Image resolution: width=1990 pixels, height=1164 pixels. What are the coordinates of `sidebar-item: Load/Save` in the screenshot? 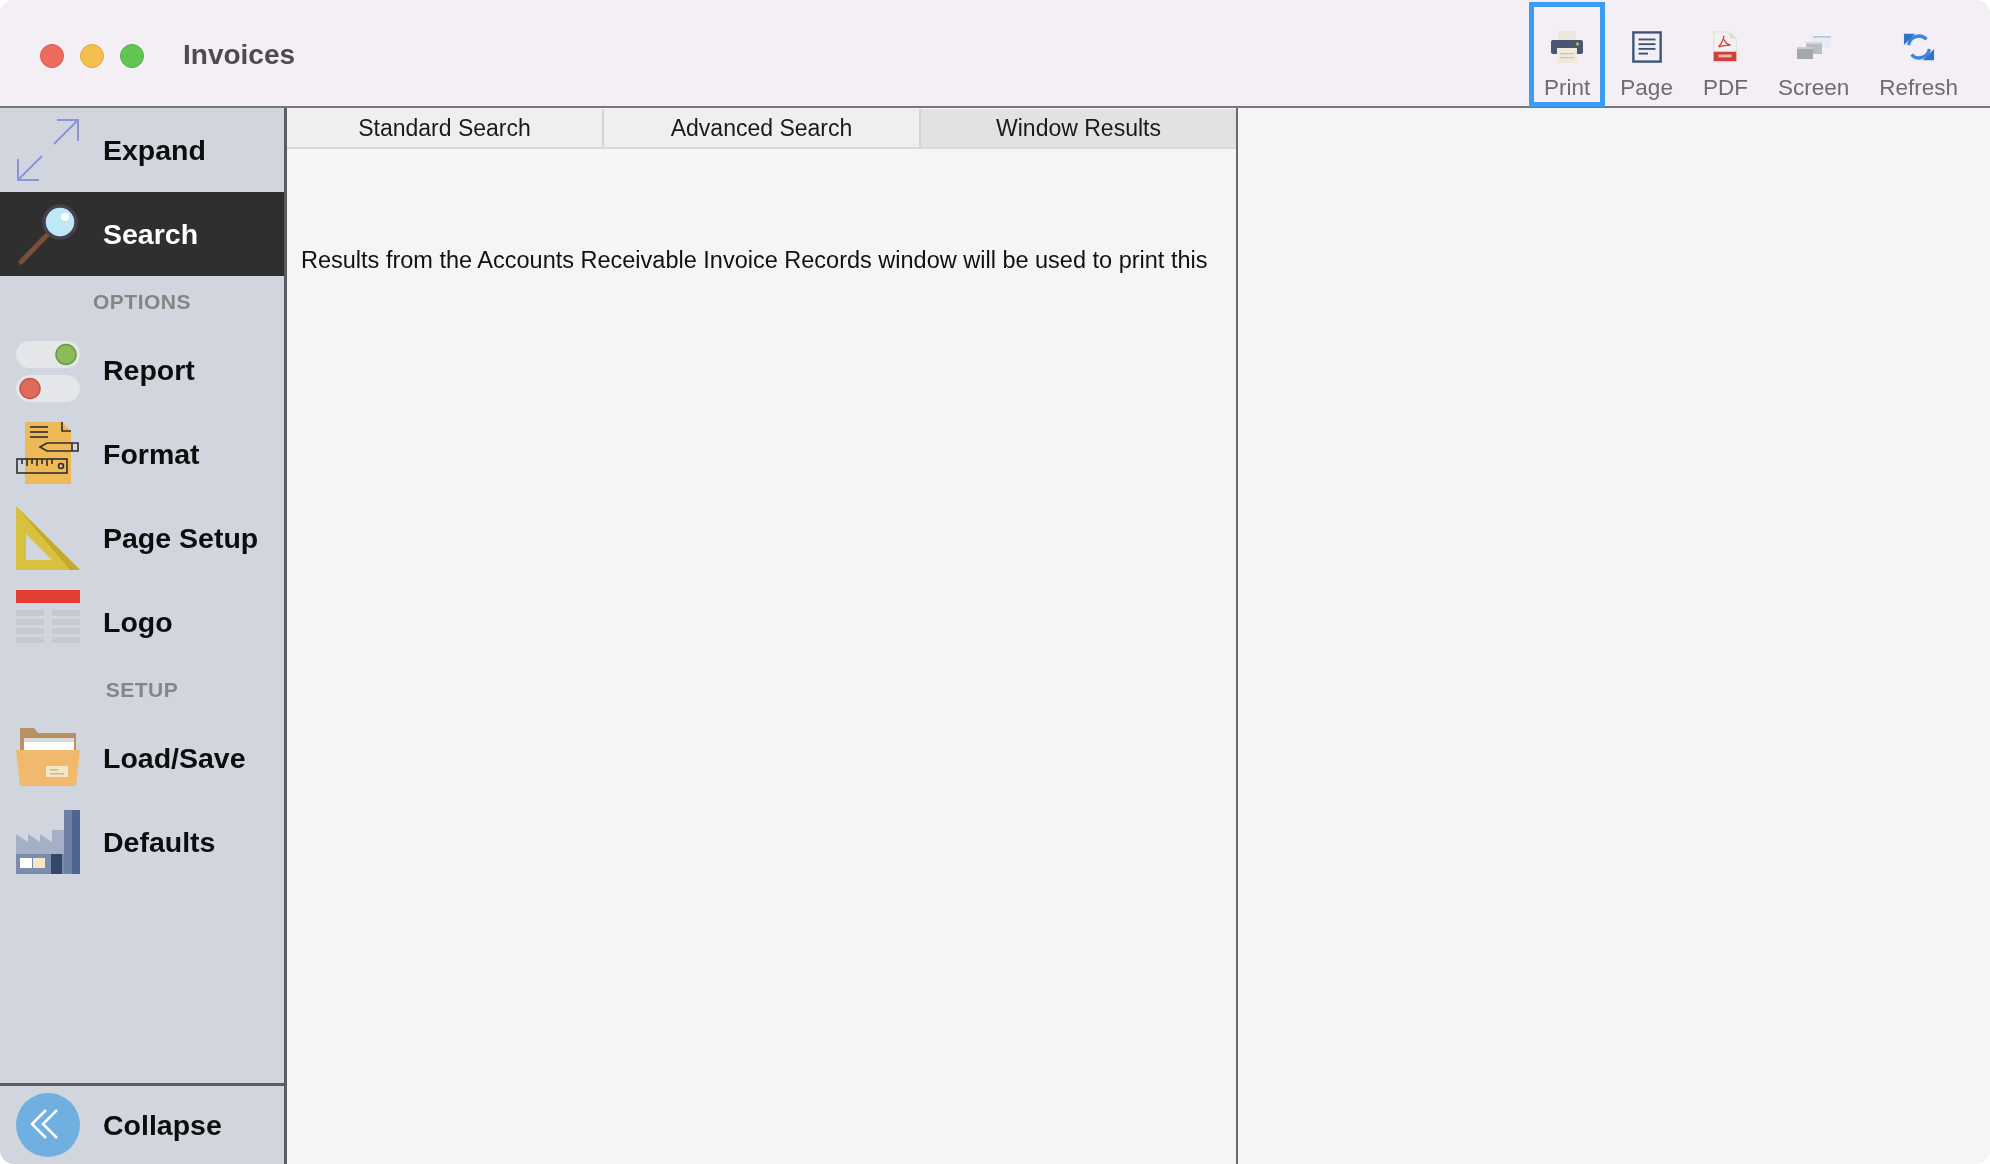 It's located at (142, 758).